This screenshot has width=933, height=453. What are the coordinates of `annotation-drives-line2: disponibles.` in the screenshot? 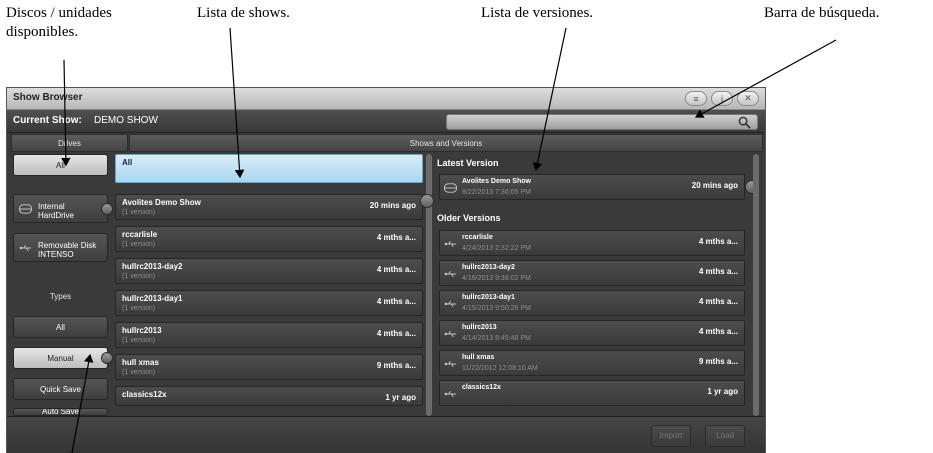 It's located at (42, 32).